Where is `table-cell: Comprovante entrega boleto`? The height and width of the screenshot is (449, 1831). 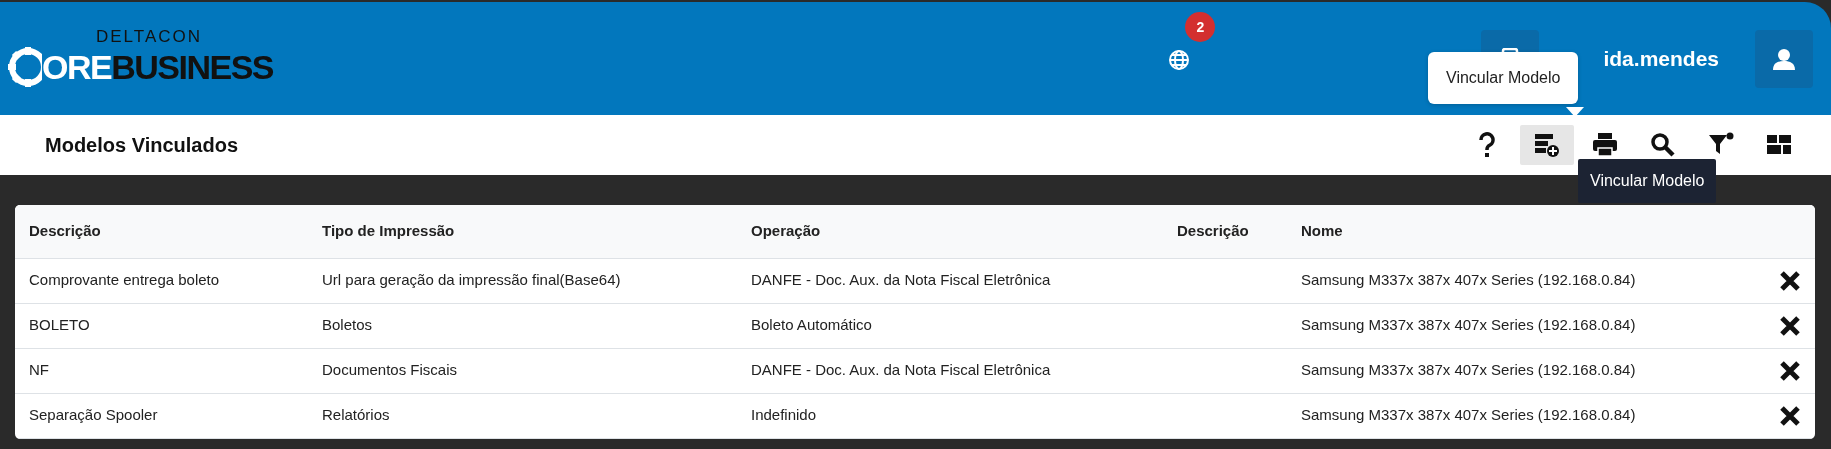 table-cell: Comprovante entrega boleto is located at coordinates (161, 281).